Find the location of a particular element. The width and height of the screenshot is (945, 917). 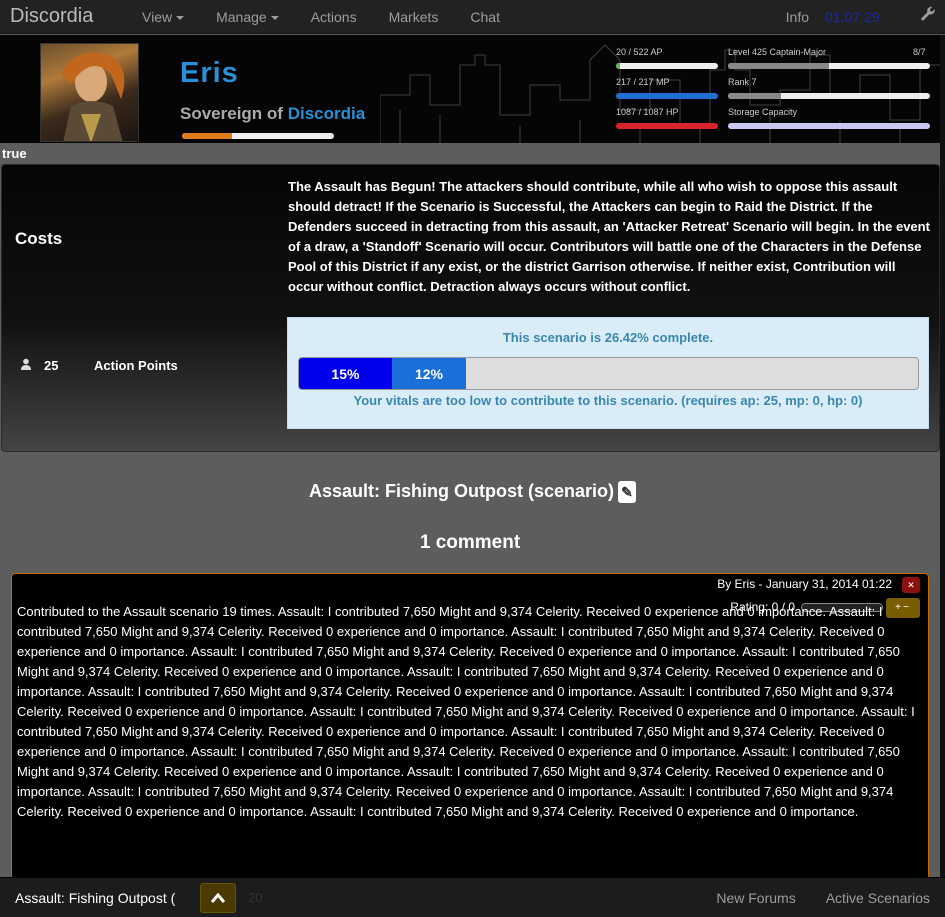

nav-view-label: View is located at coordinates (157, 16).